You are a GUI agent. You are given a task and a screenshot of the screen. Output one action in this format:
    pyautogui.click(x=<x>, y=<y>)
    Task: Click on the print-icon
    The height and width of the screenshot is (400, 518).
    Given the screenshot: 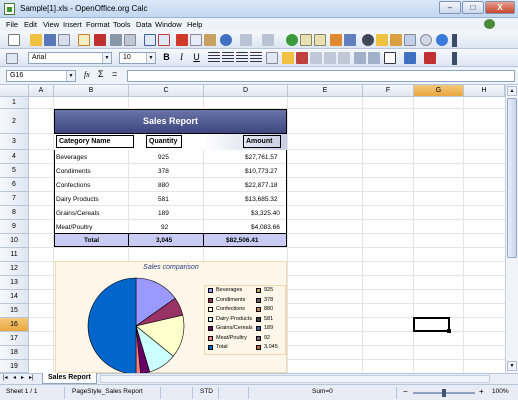 What is the action you would take?
    pyautogui.click(x=116, y=40)
    